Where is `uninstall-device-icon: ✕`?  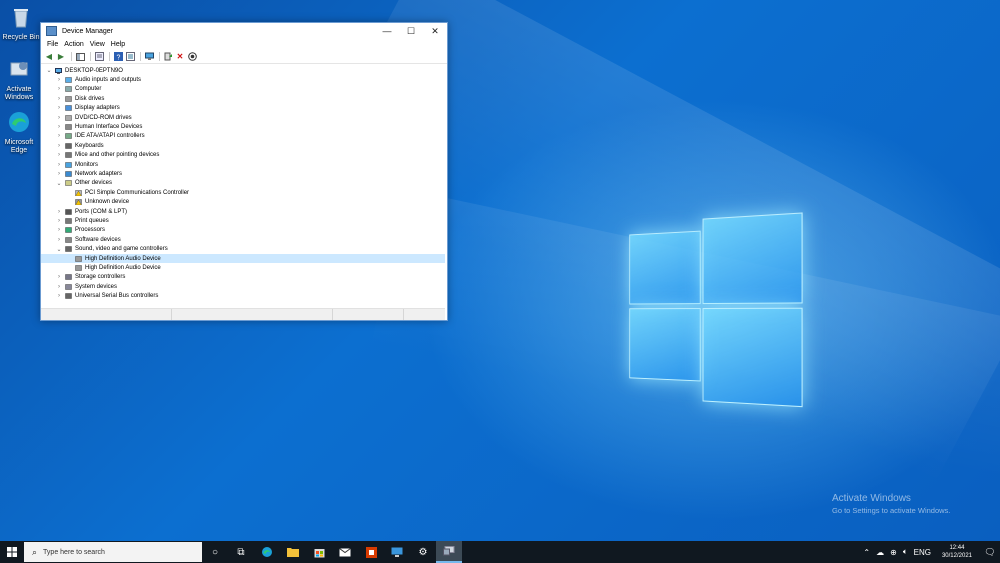
uninstall-device-icon: ✕ is located at coordinates (180, 56).